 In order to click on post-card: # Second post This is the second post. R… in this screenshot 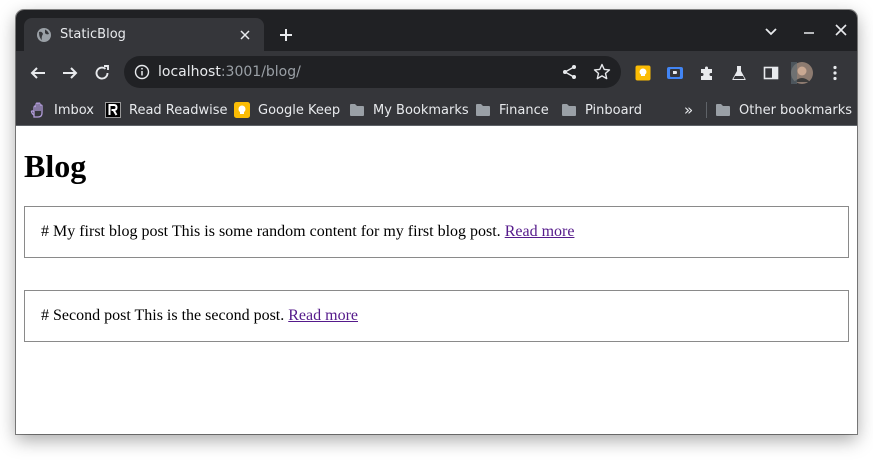, I will do `click(436, 316)`.